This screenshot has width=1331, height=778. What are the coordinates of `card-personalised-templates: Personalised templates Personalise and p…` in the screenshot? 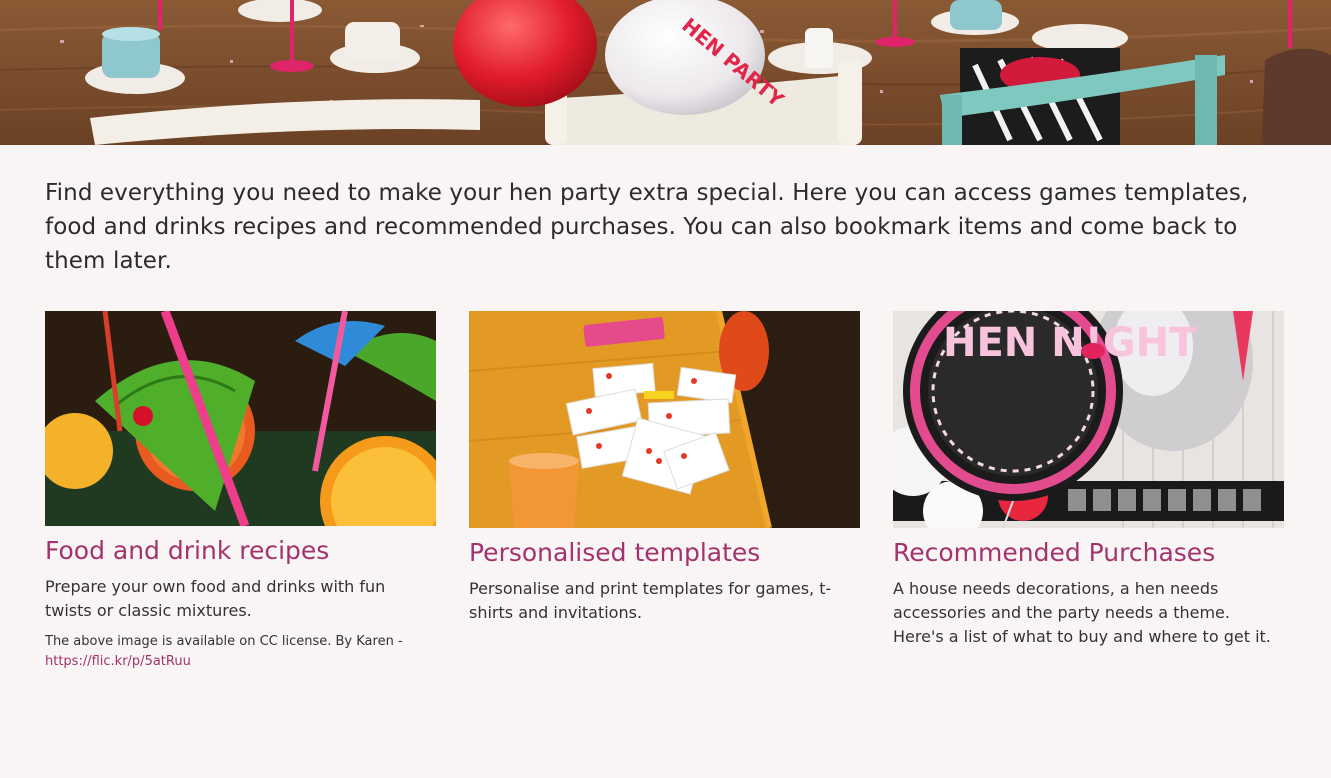 It's located at (664, 468).